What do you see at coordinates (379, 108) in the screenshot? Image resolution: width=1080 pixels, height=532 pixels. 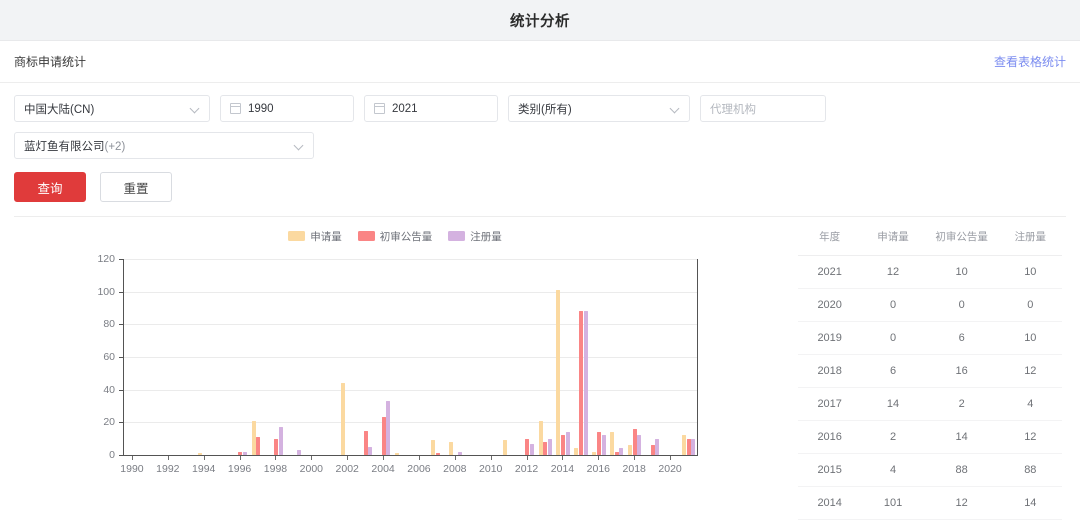 I see `calendar-icon` at bounding box center [379, 108].